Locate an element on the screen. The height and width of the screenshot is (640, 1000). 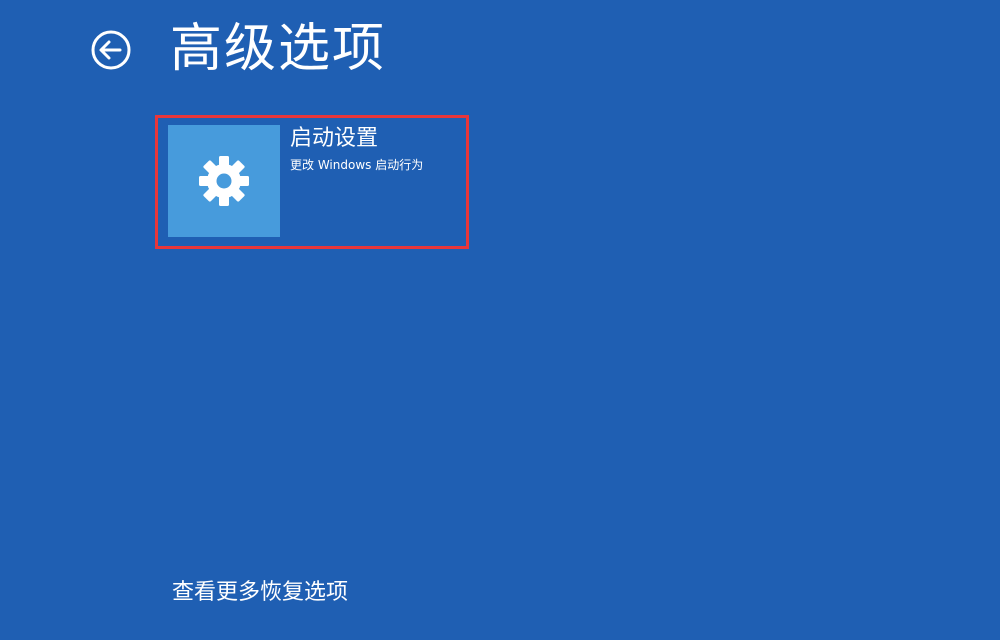
gear-icon is located at coordinates (224, 181).